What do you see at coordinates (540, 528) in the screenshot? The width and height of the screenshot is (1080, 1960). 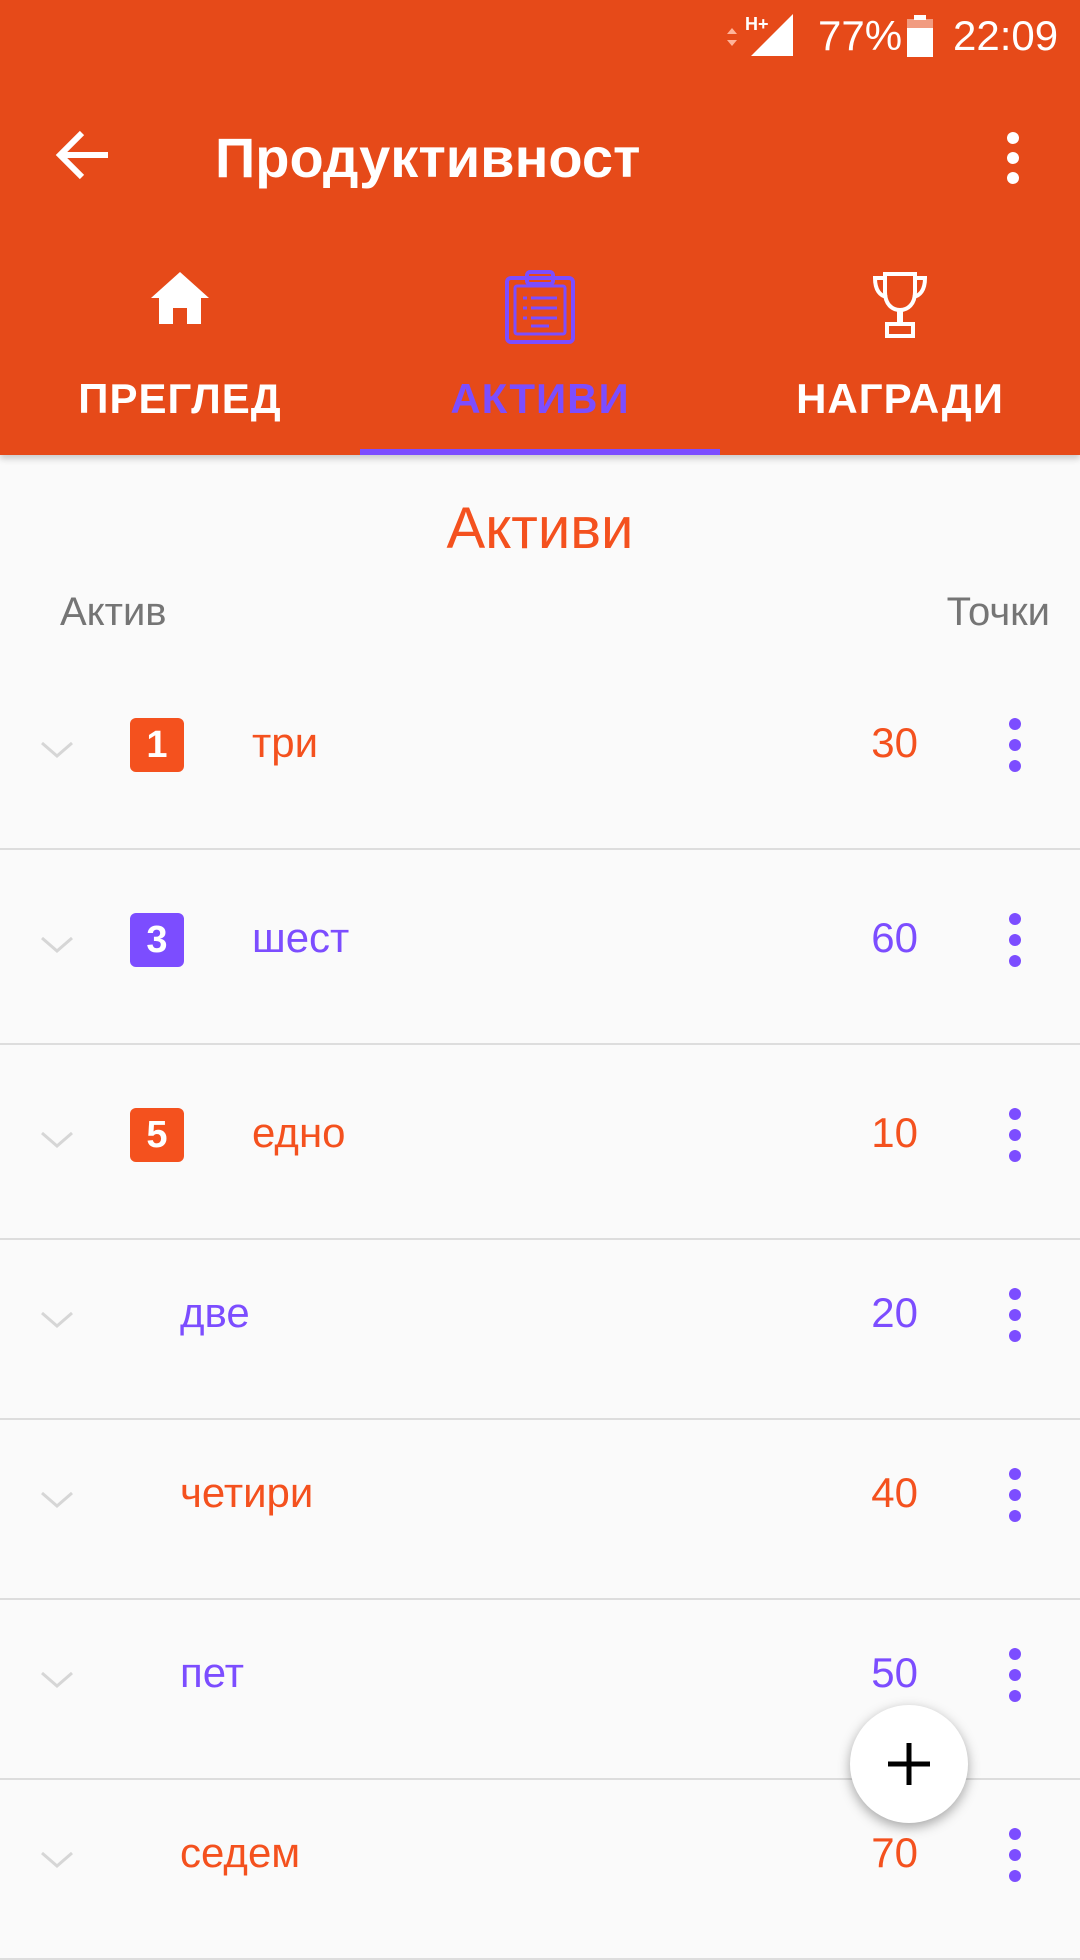 I see `section-title: Активи` at bounding box center [540, 528].